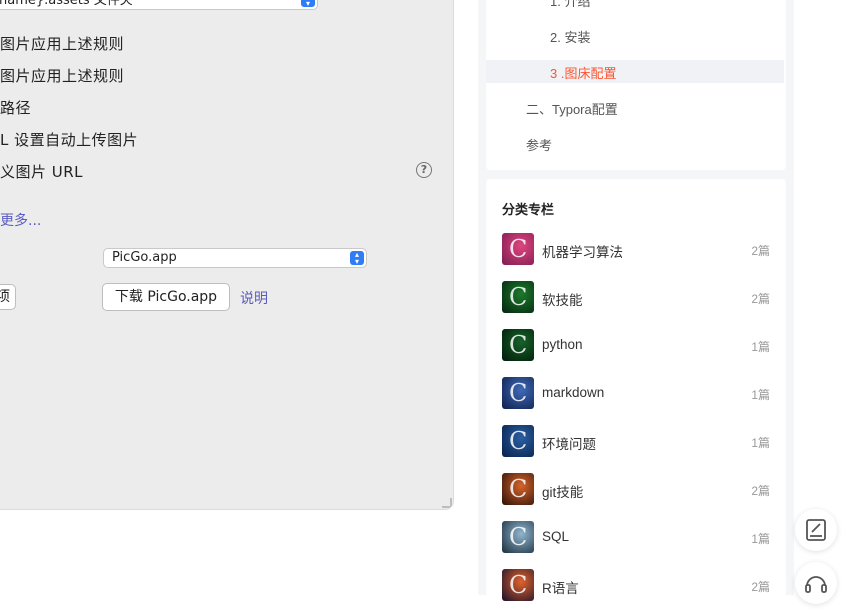  What do you see at coordinates (572, 108) in the screenshot?
I see `toc-item: 二、Typora配置` at bounding box center [572, 108].